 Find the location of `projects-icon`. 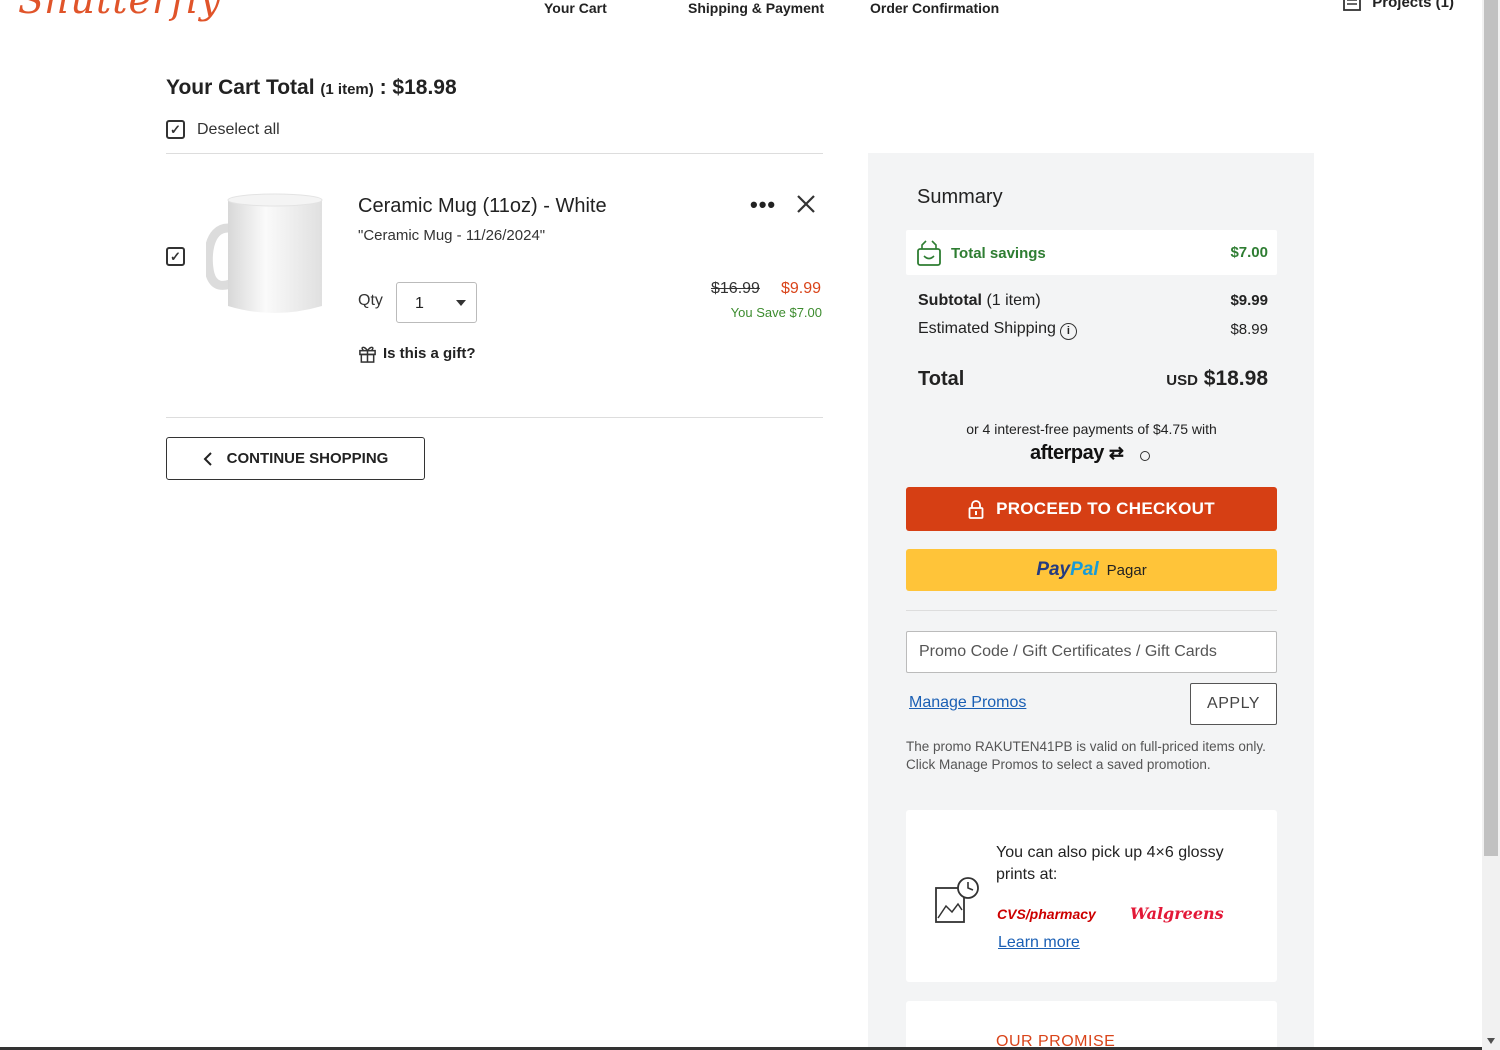

projects-icon is located at coordinates (1352, 5).